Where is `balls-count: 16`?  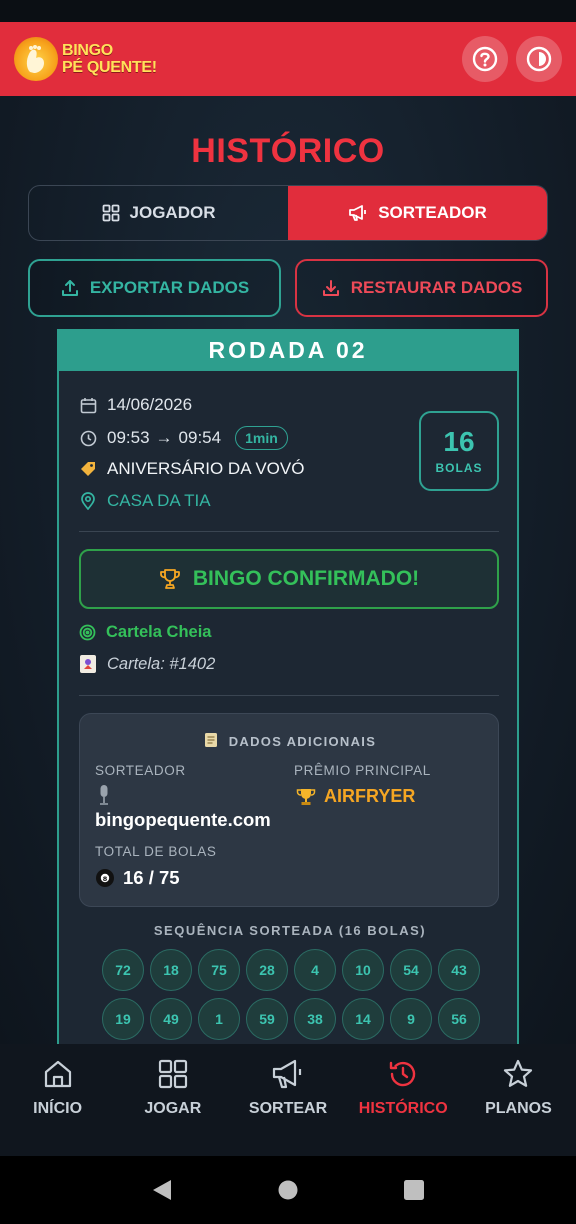 balls-count: 16 is located at coordinates (459, 441).